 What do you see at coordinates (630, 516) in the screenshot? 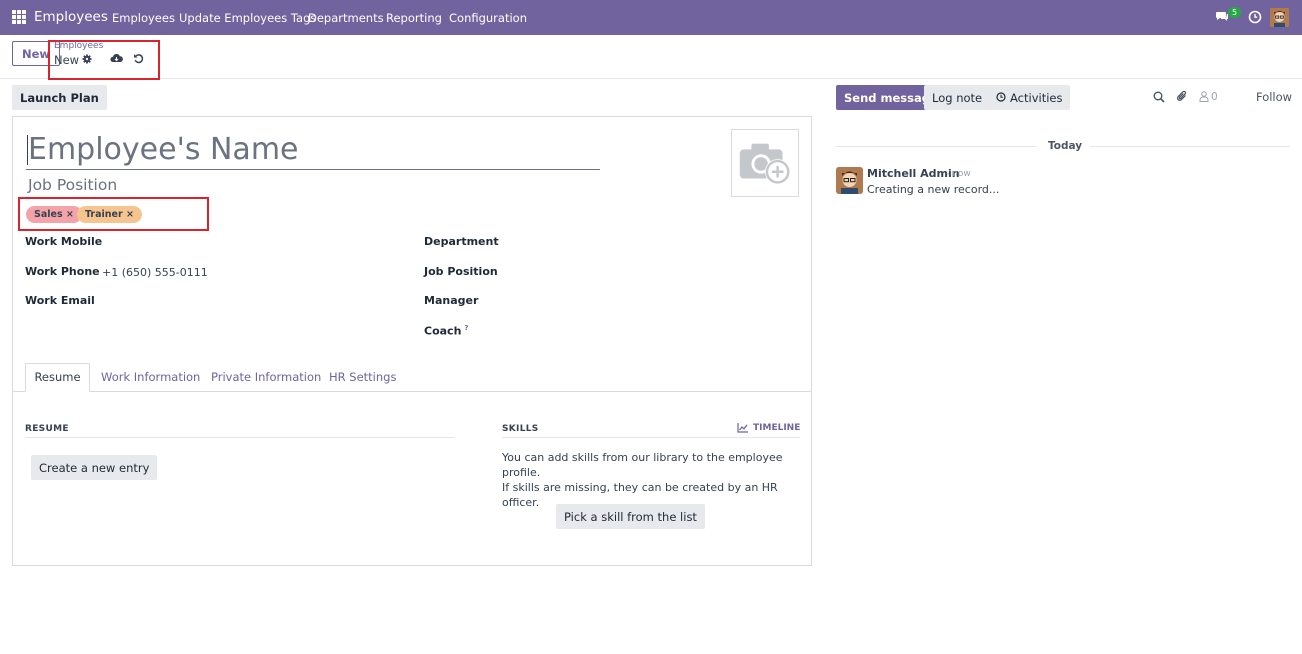
I see `pick-skill-button: Pick a skill from the list` at bounding box center [630, 516].